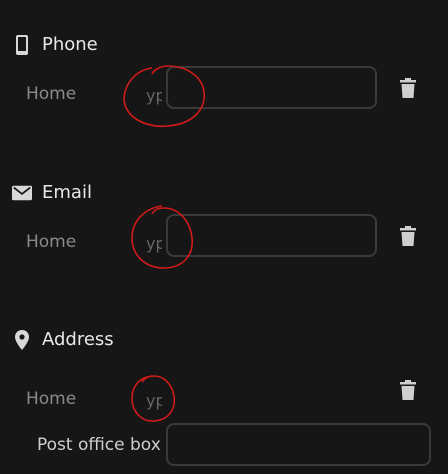  I want to click on post-office-box-label: Post office box, so click(99, 445).